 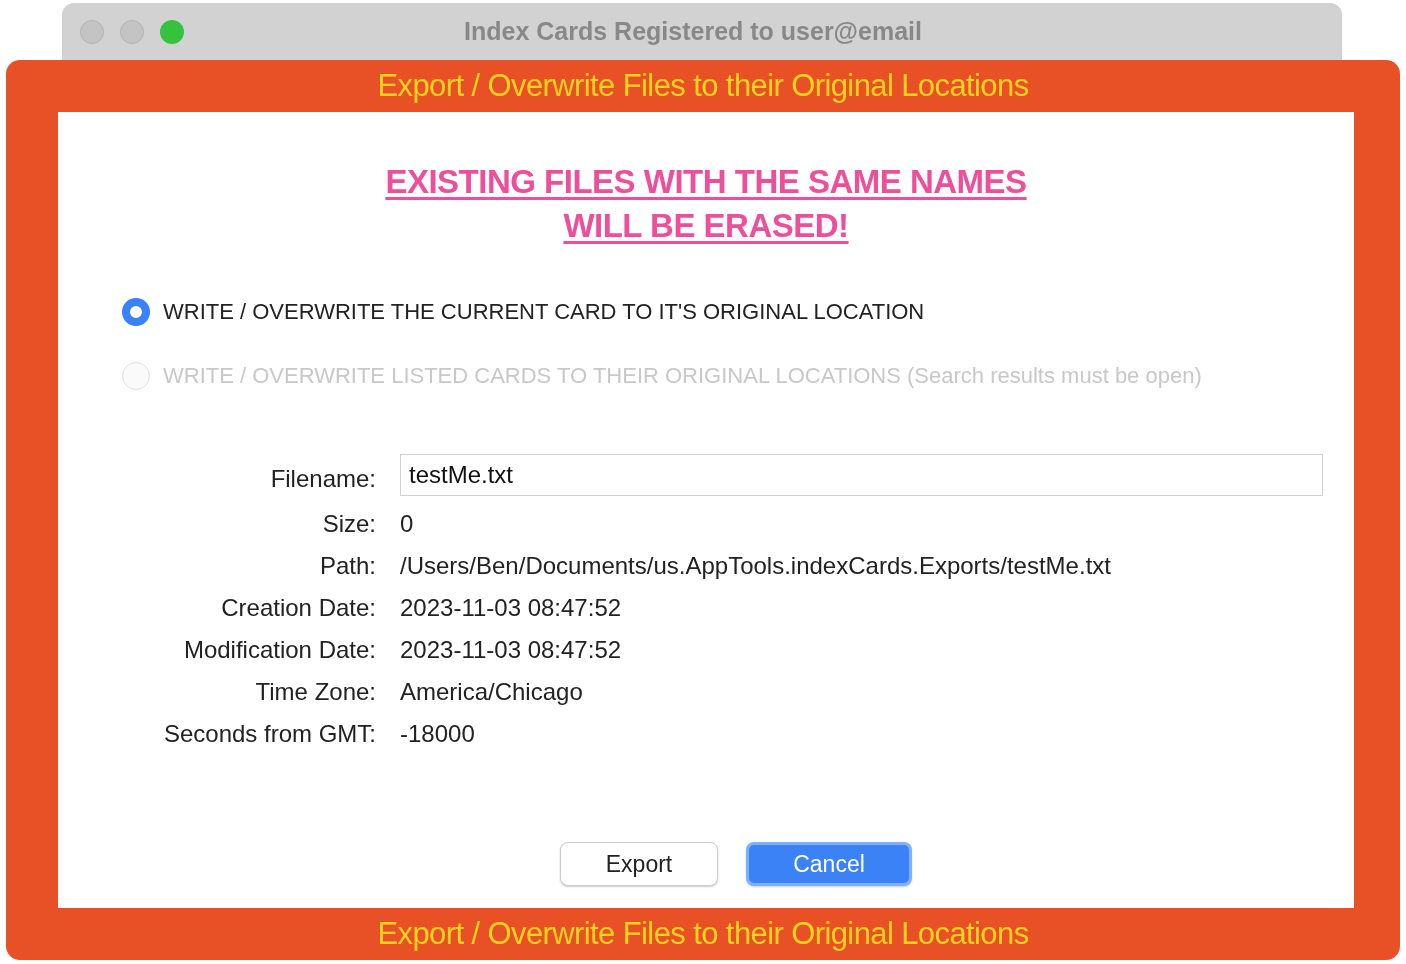 What do you see at coordinates (322, 478) in the screenshot?
I see `field-label: Filename:` at bounding box center [322, 478].